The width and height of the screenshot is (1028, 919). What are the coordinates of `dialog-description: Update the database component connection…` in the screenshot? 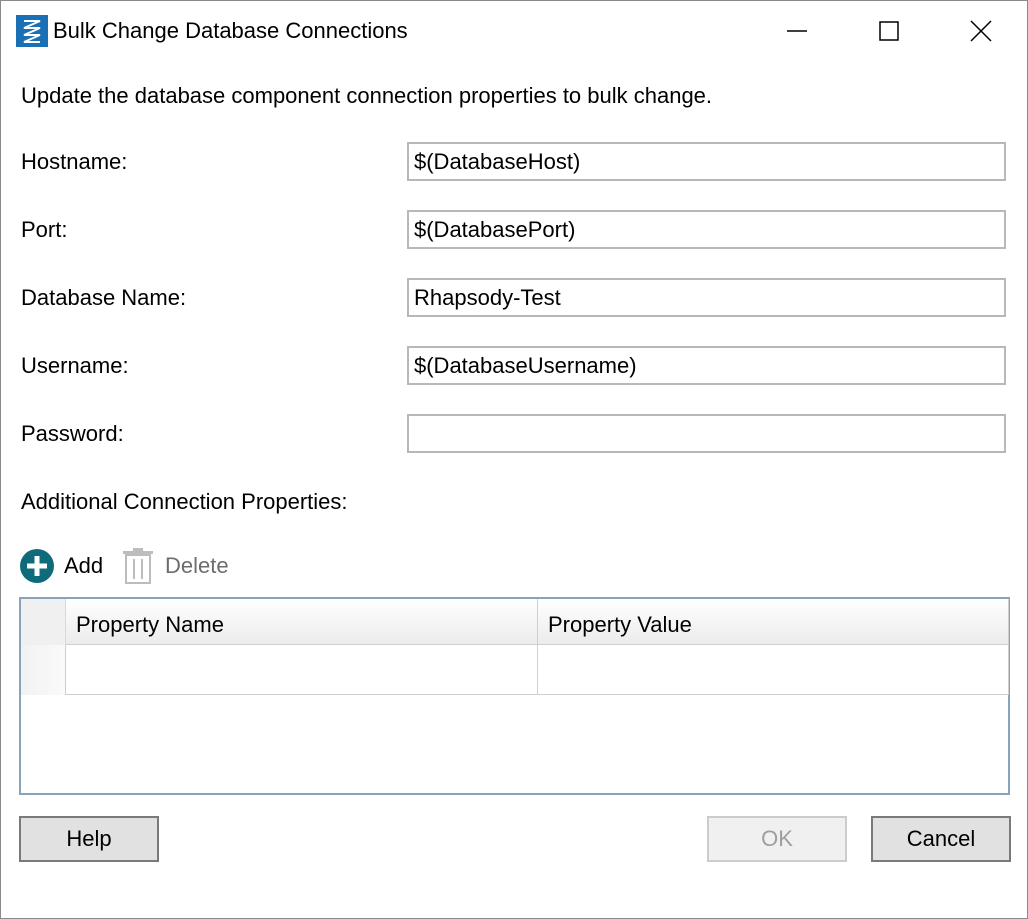 It's located at (367, 95).